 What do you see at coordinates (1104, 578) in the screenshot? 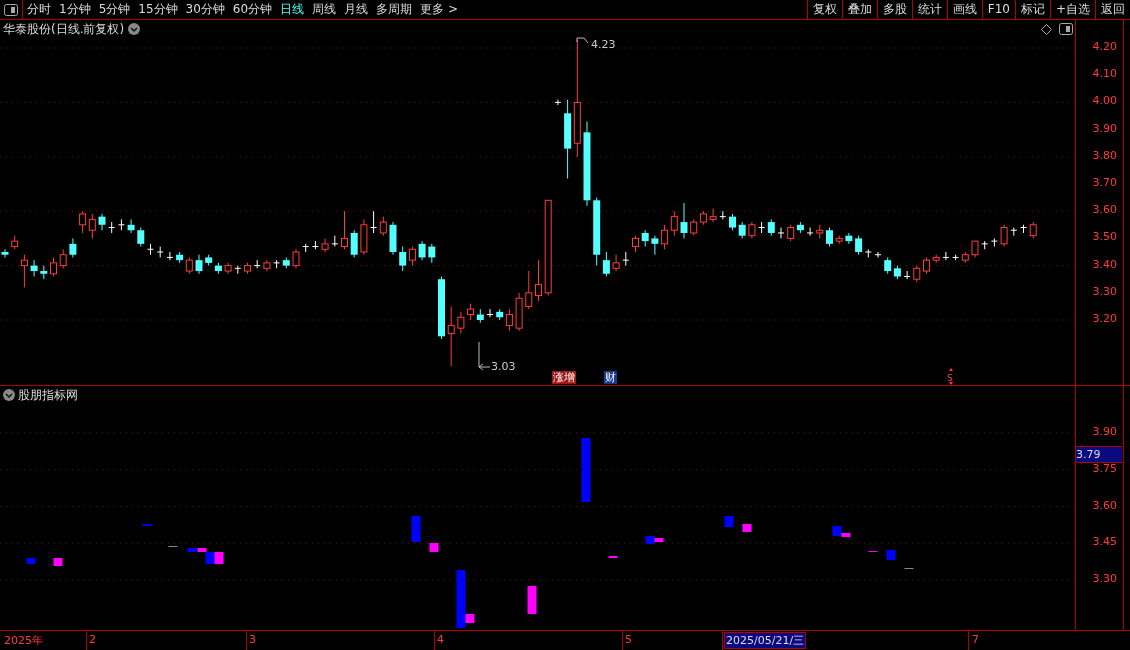
I see `indicator-axis-label: 3.30` at bounding box center [1104, 578].